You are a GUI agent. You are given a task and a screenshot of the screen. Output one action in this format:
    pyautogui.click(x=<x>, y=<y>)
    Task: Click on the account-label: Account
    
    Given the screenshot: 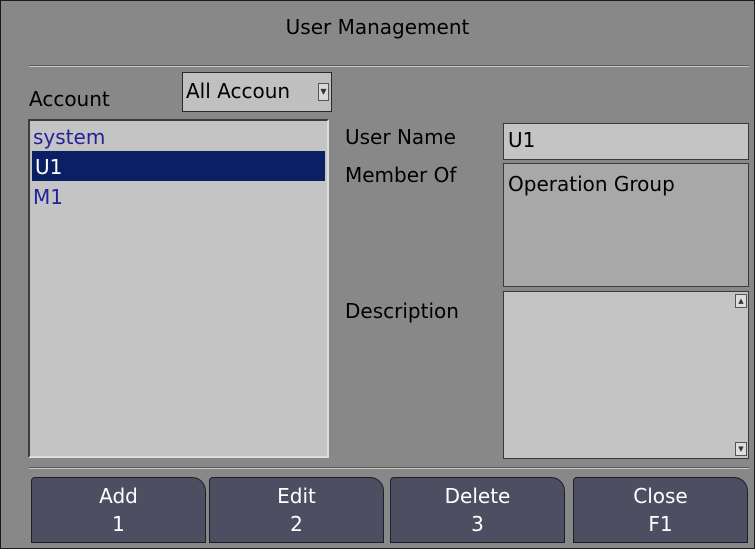 What is the action you would take?
    pyautogui.click(x=69, y=99)
    